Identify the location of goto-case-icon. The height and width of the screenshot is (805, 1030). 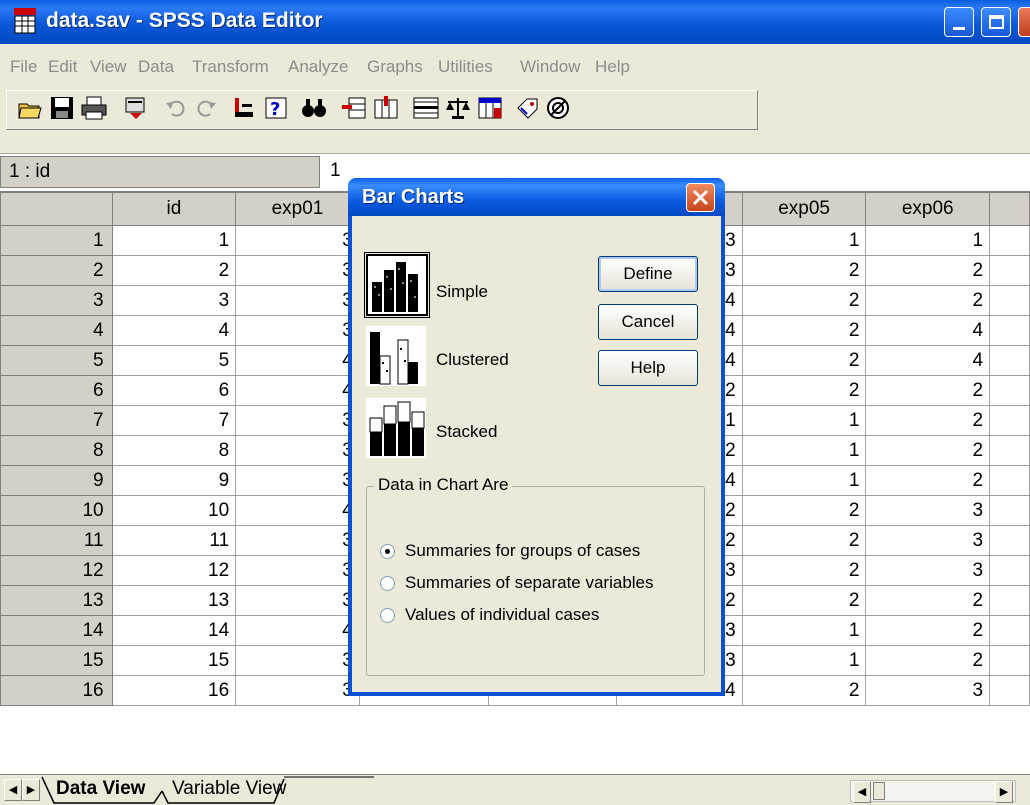
(244, 108).